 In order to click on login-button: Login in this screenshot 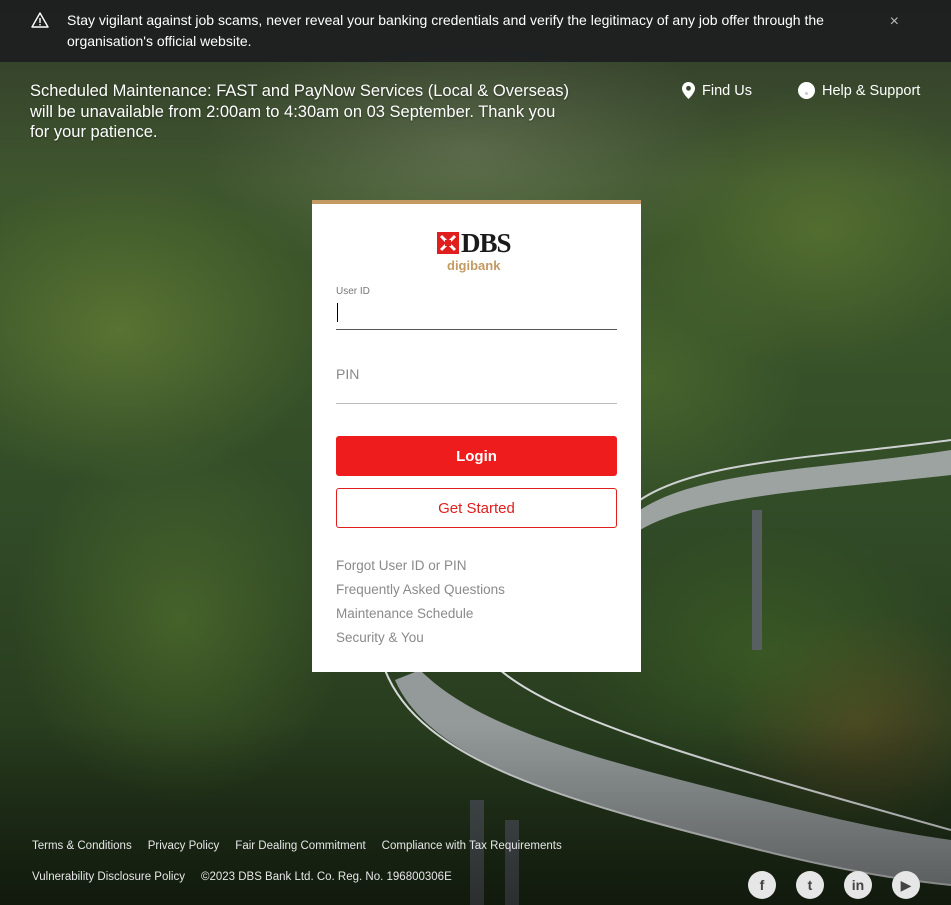, I will do `click(476, 456)`.